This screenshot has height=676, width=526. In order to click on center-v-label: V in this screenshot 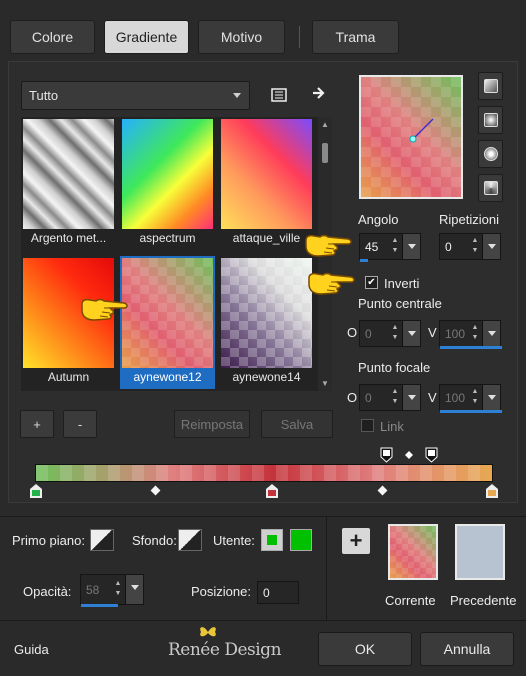, I will do `click(432, 332)`.